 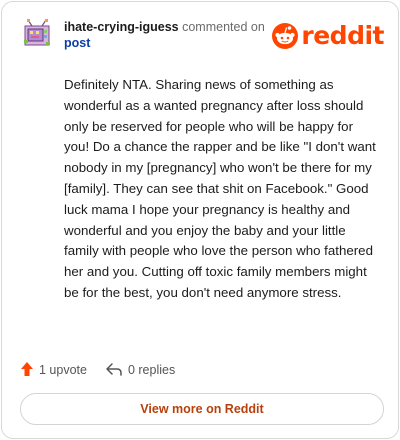 What do you see at coordinates (202, 409) in the screenshot?
I see `view-more-button: View more on Reddit` at bounding box center [202, 409].